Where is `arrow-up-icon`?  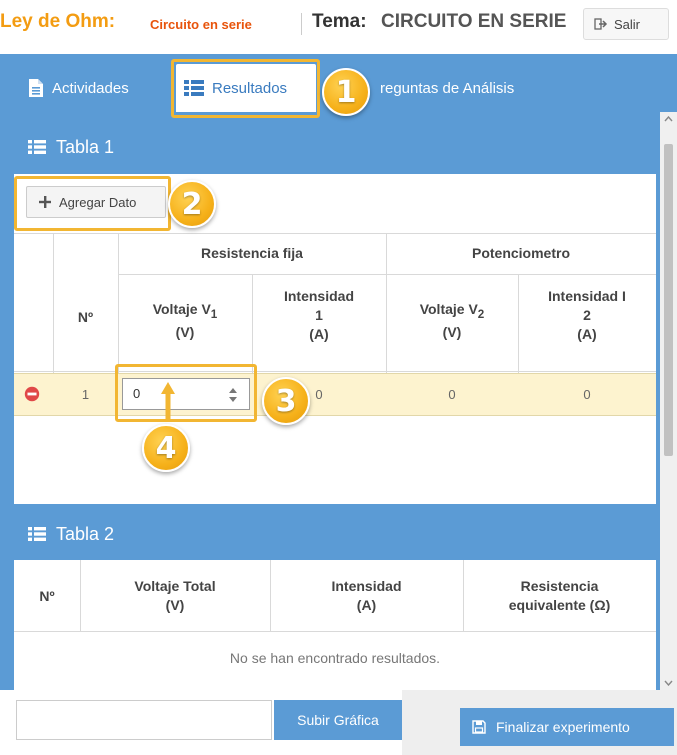 arrow-up-icon is located at coordinates (168, 401).